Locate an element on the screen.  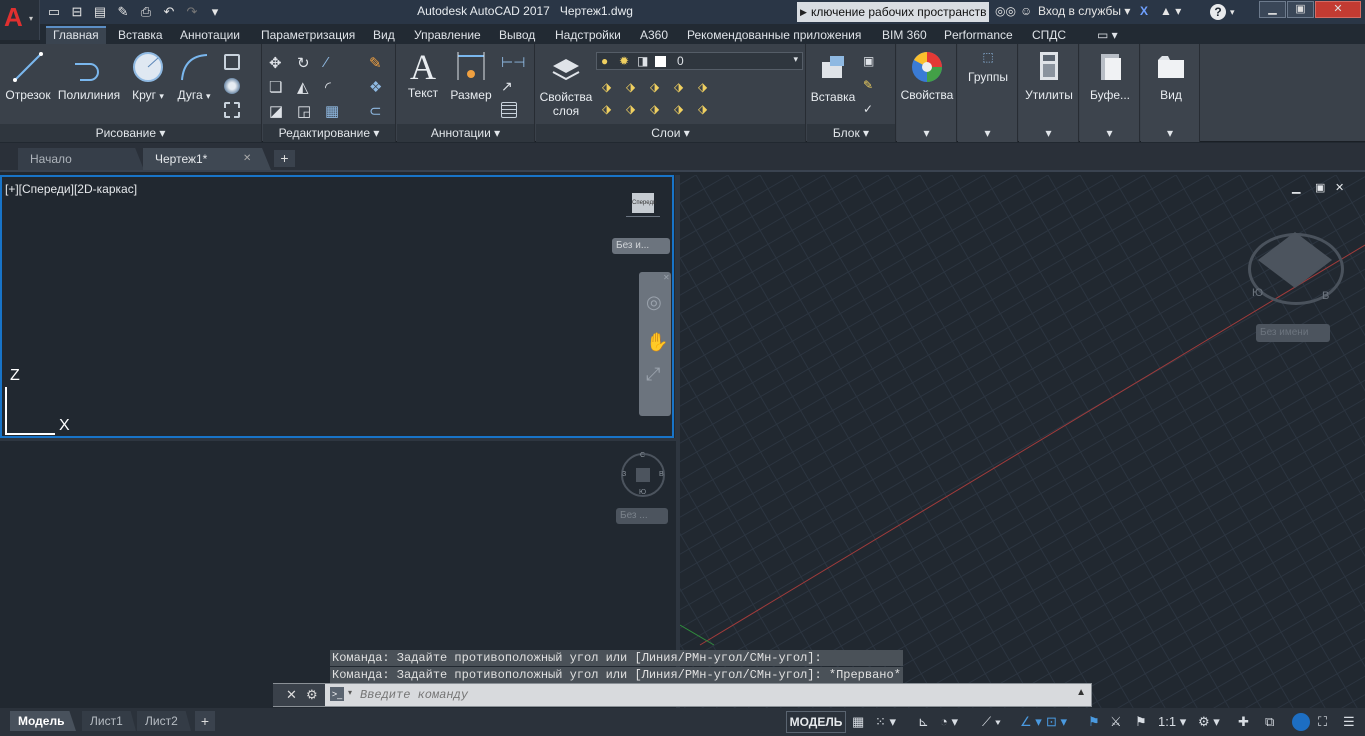
command-input is located at coordinates (710, 695).